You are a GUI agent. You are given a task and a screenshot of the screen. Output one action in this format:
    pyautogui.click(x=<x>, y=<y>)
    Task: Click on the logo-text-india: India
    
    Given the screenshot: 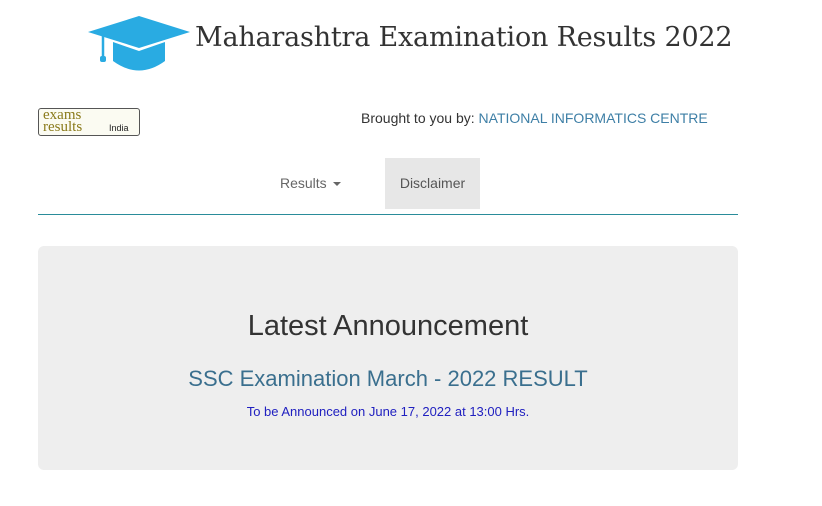 What is the action you would take?
    pyautogui.click(x=119, y=128)
    